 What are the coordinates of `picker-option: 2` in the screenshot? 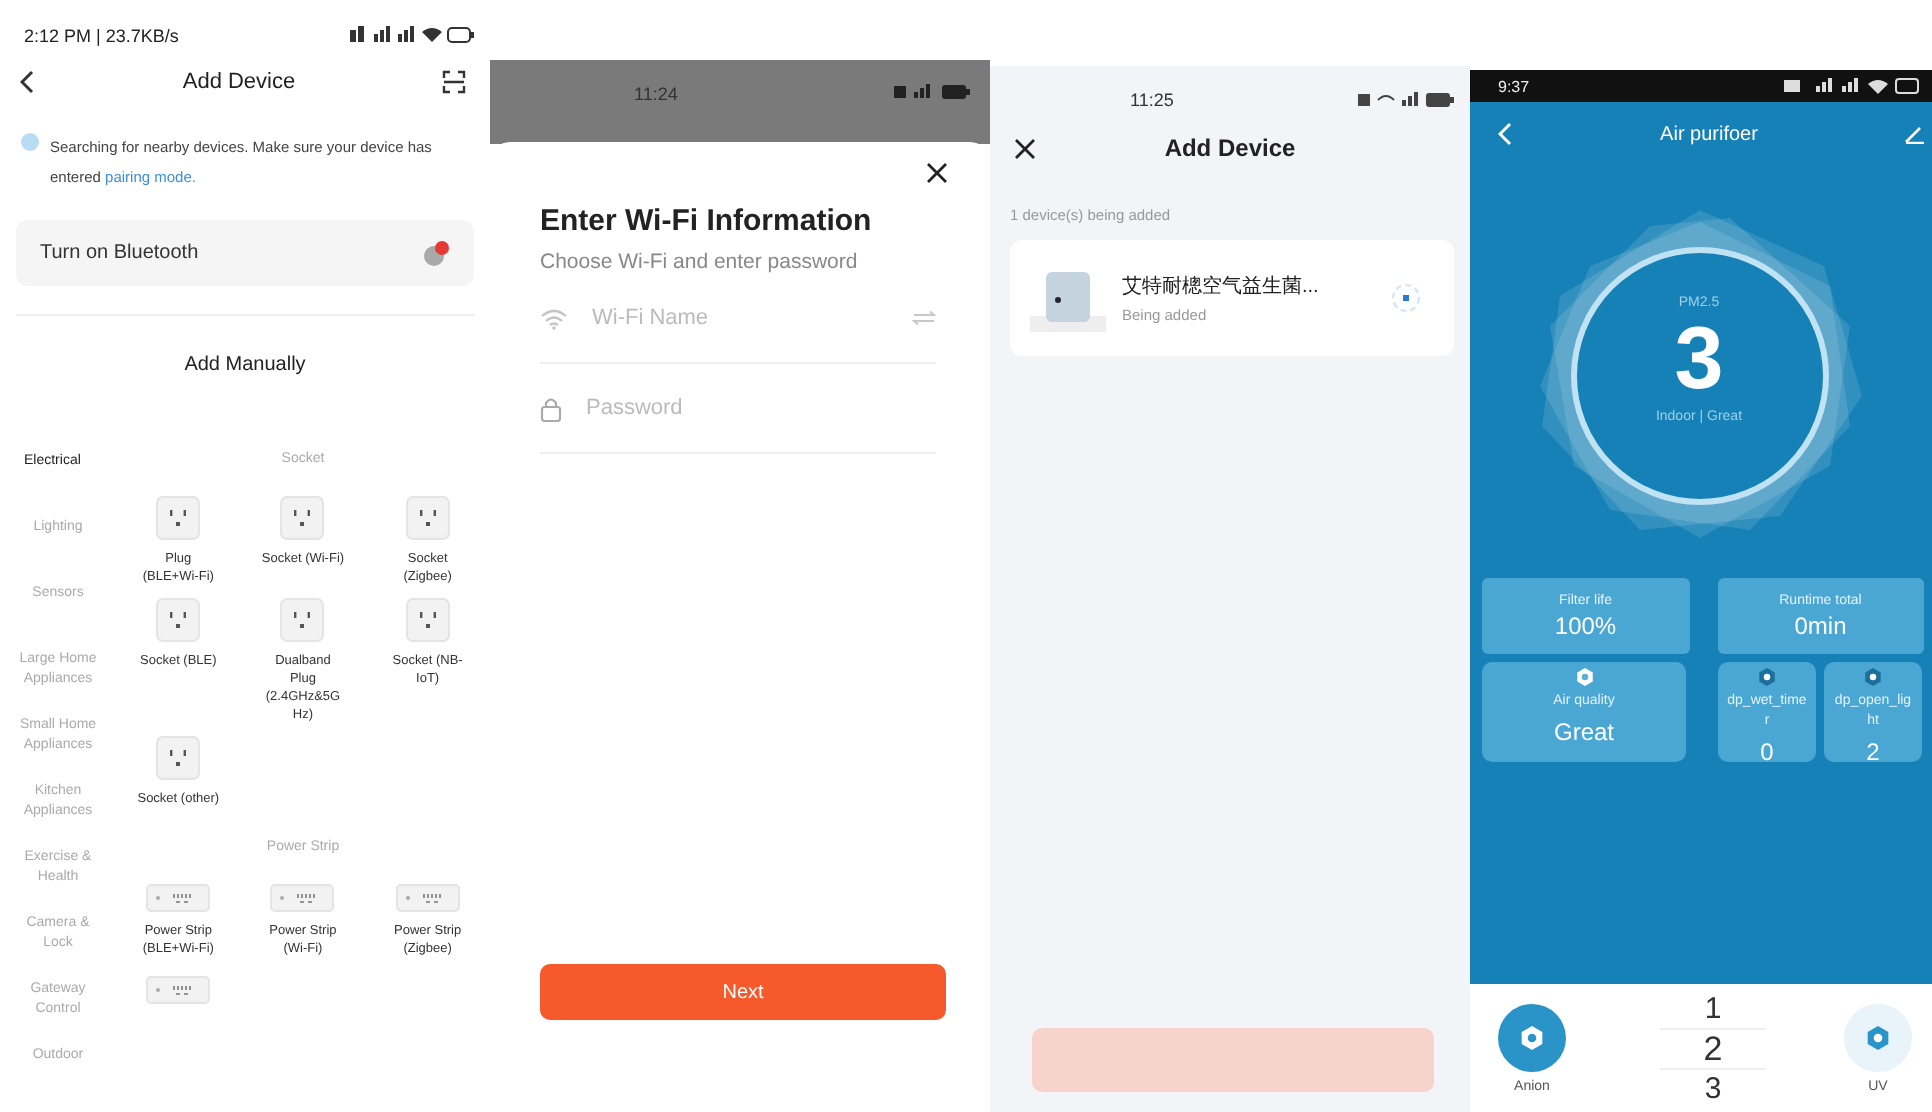 It's located at (1713, 1048).